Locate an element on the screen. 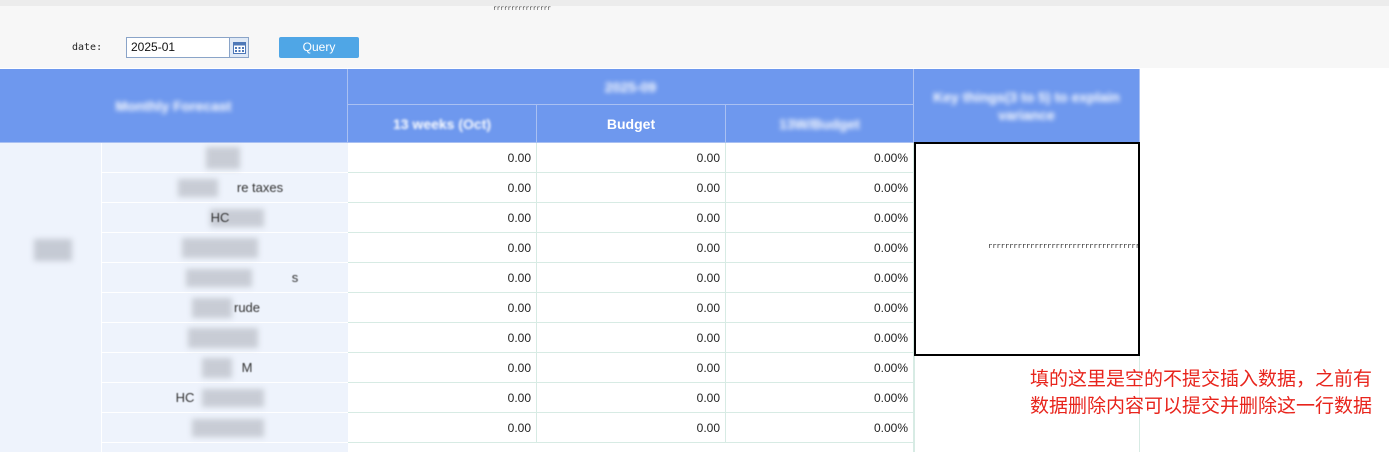 This screenshot has height=452, width=1389. row-label: re taxes is located at coordinates (225, 188).